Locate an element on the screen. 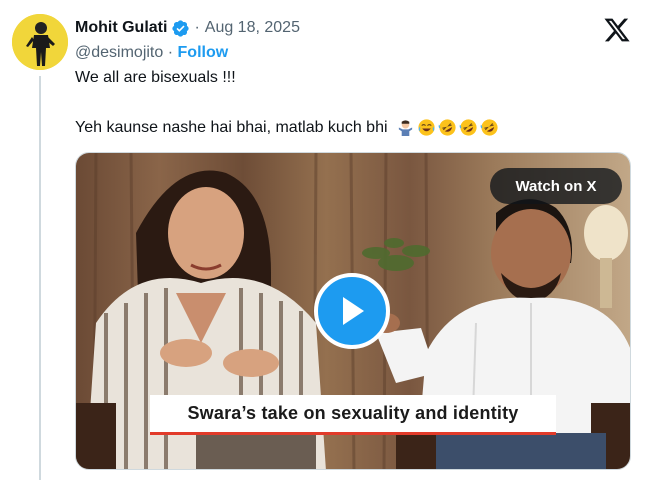 The width and height of the screenshot is (653, 480). man-shrugging-icon is located at coordinates (405, 128).